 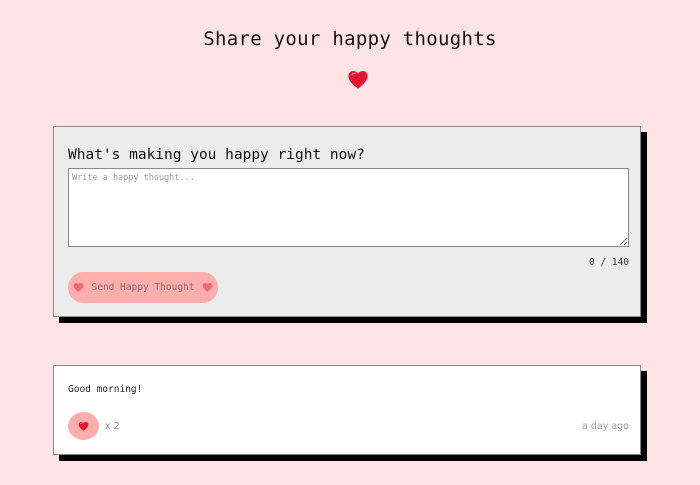 What do you see at coordinates (608, 262) in the screenshot?
I see `char-counter: 0 / 140` at bounding box center [608, 262].